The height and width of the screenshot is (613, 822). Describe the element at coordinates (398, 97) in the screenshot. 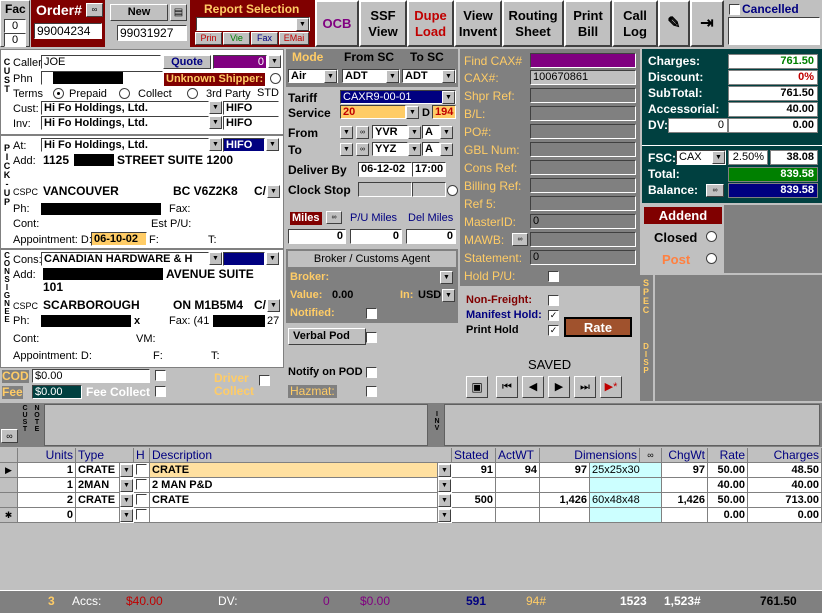

I see `tariff-select: CAXR9-00-01` at that location.